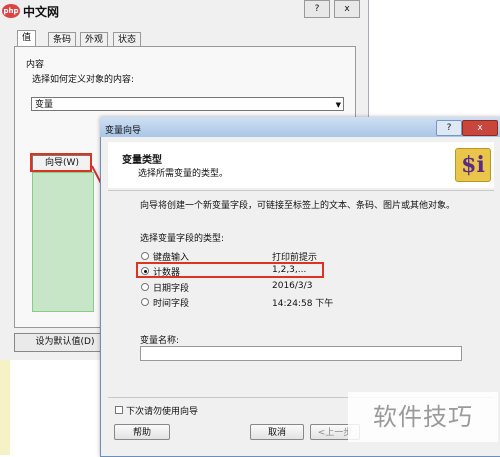 The width and height of the screenshot is (500, 457). I want to click on header-subtitle: 选择所需变量的类型。, so click(183, 174).